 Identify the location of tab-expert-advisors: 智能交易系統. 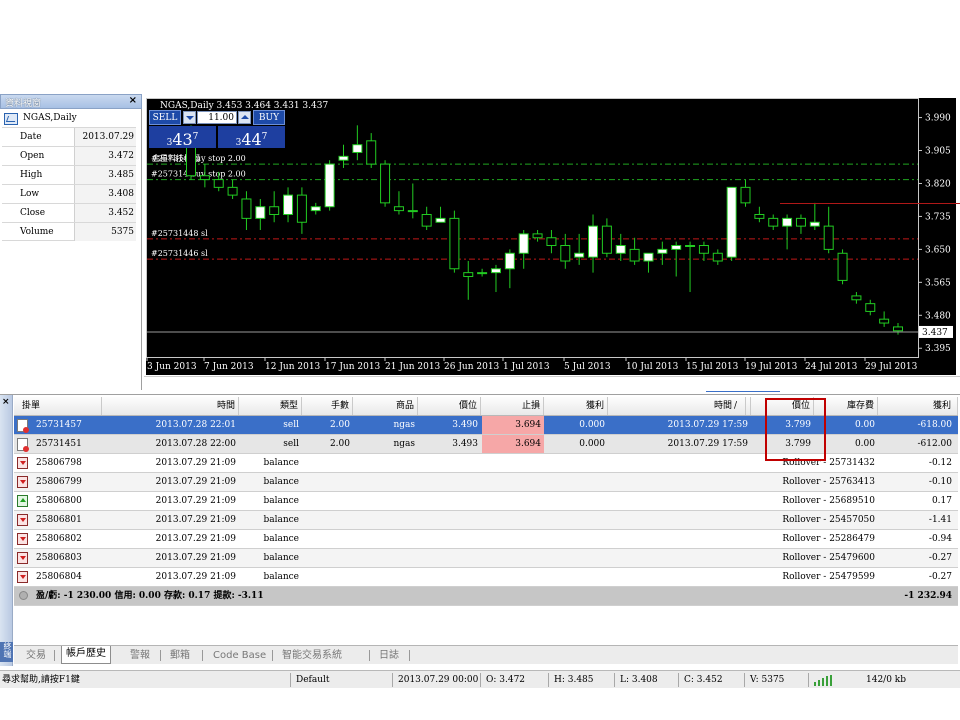
(312, 656).